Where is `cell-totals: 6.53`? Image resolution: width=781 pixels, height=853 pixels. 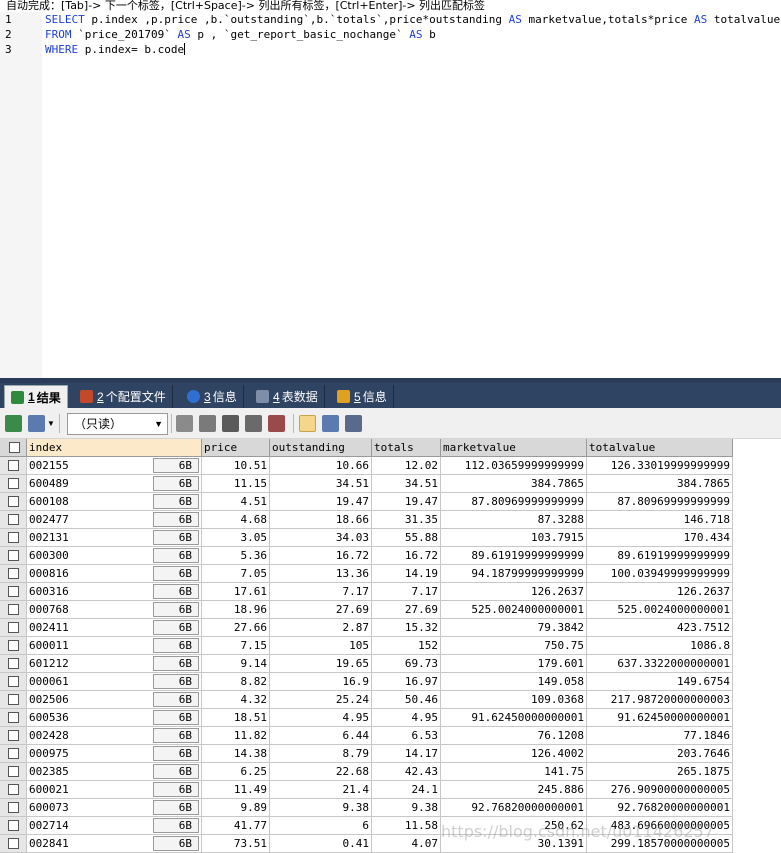
cell-totals: 6.53 is located at coordinates (406, 736).